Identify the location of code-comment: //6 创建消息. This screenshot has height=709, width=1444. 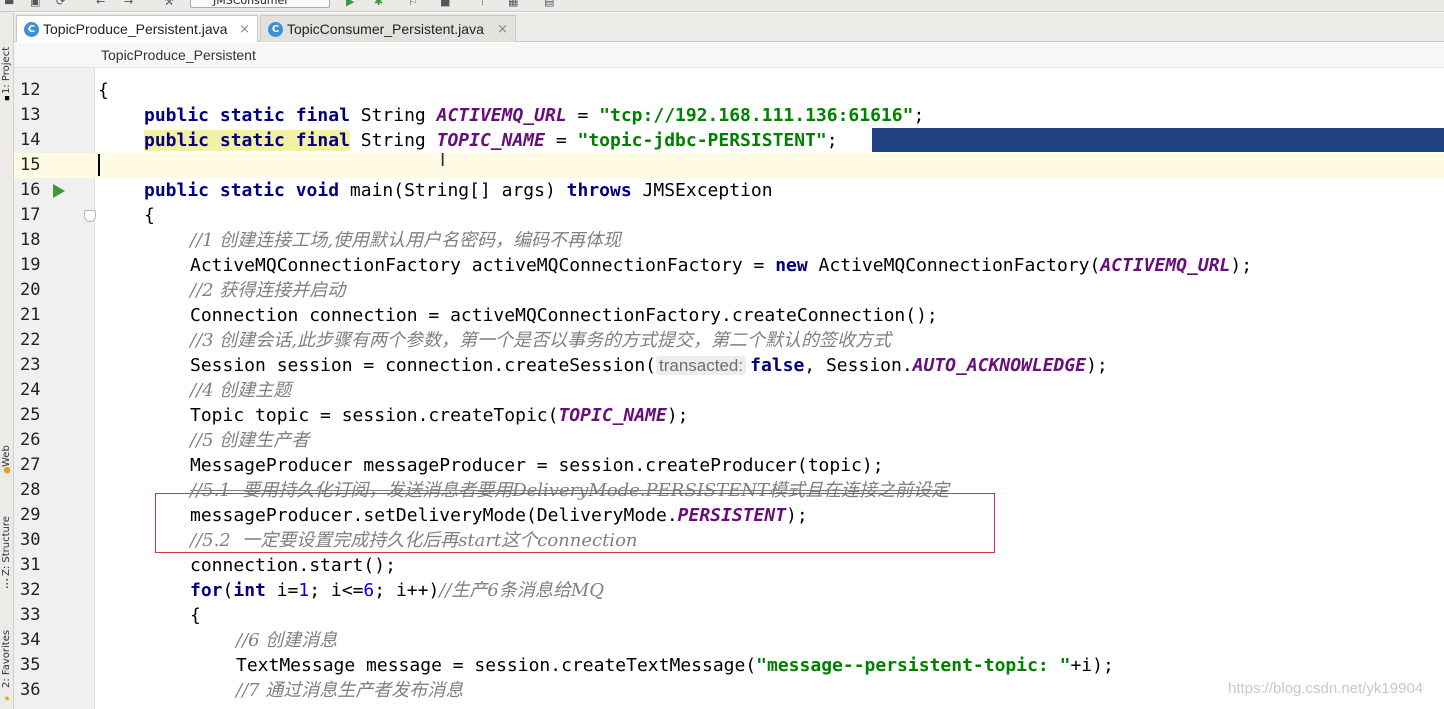
(287, 640).